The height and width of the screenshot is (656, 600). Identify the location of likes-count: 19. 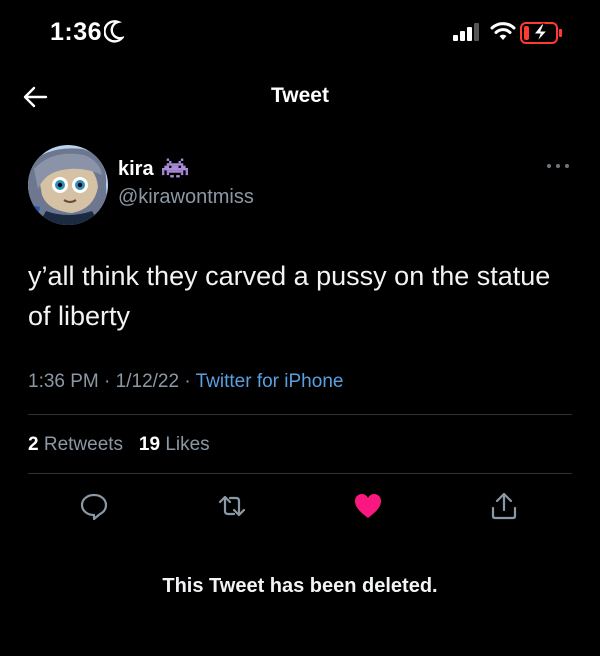
(149, 444).